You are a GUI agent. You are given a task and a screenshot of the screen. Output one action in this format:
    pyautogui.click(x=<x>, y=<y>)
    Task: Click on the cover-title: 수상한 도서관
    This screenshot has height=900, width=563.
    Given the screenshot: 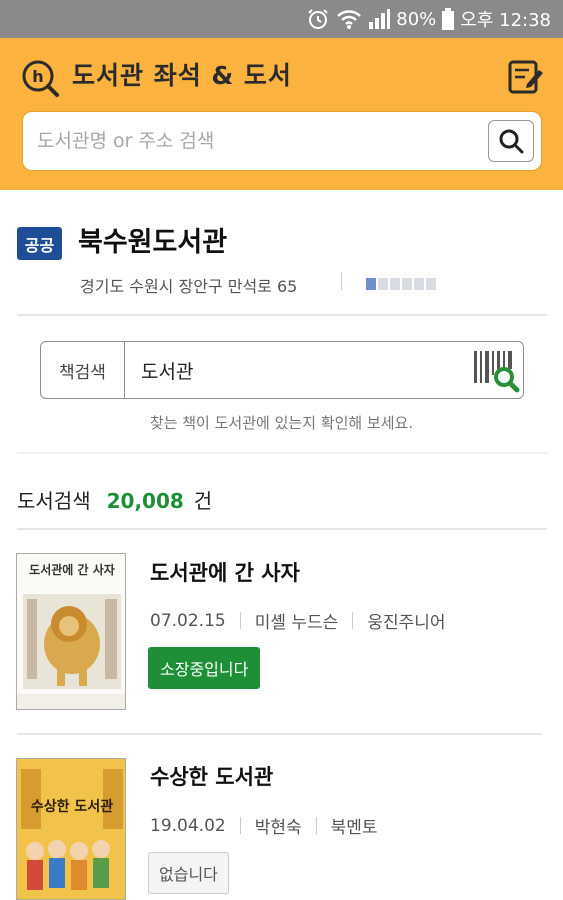 What is the action you would take?
    pyautogui.click(x=72, y=806)
    